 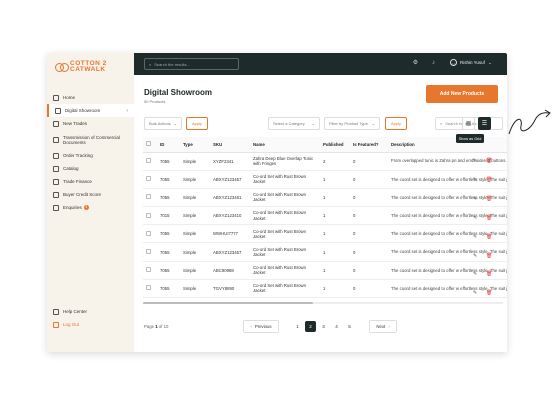 I want to click on trades-icon, so click(x=56, y=123).